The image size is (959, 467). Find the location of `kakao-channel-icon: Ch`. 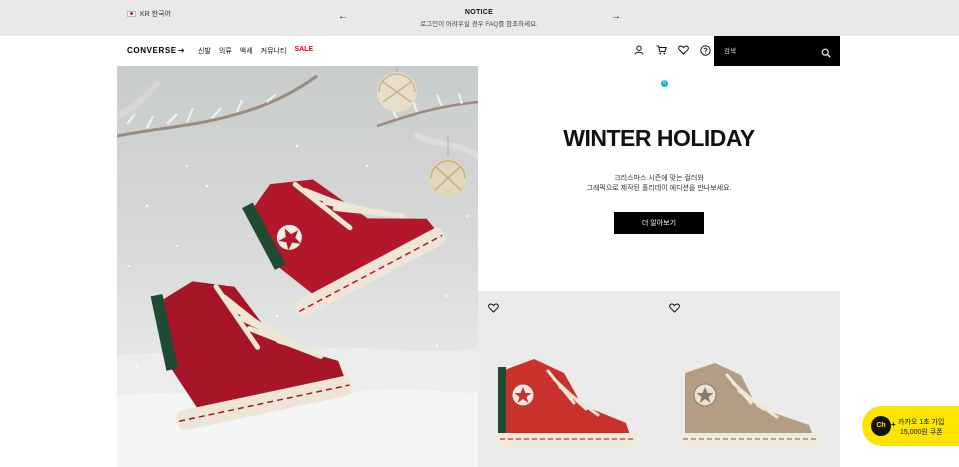

kakao-channel-icon: Ch is located at coordinates (881, 426).